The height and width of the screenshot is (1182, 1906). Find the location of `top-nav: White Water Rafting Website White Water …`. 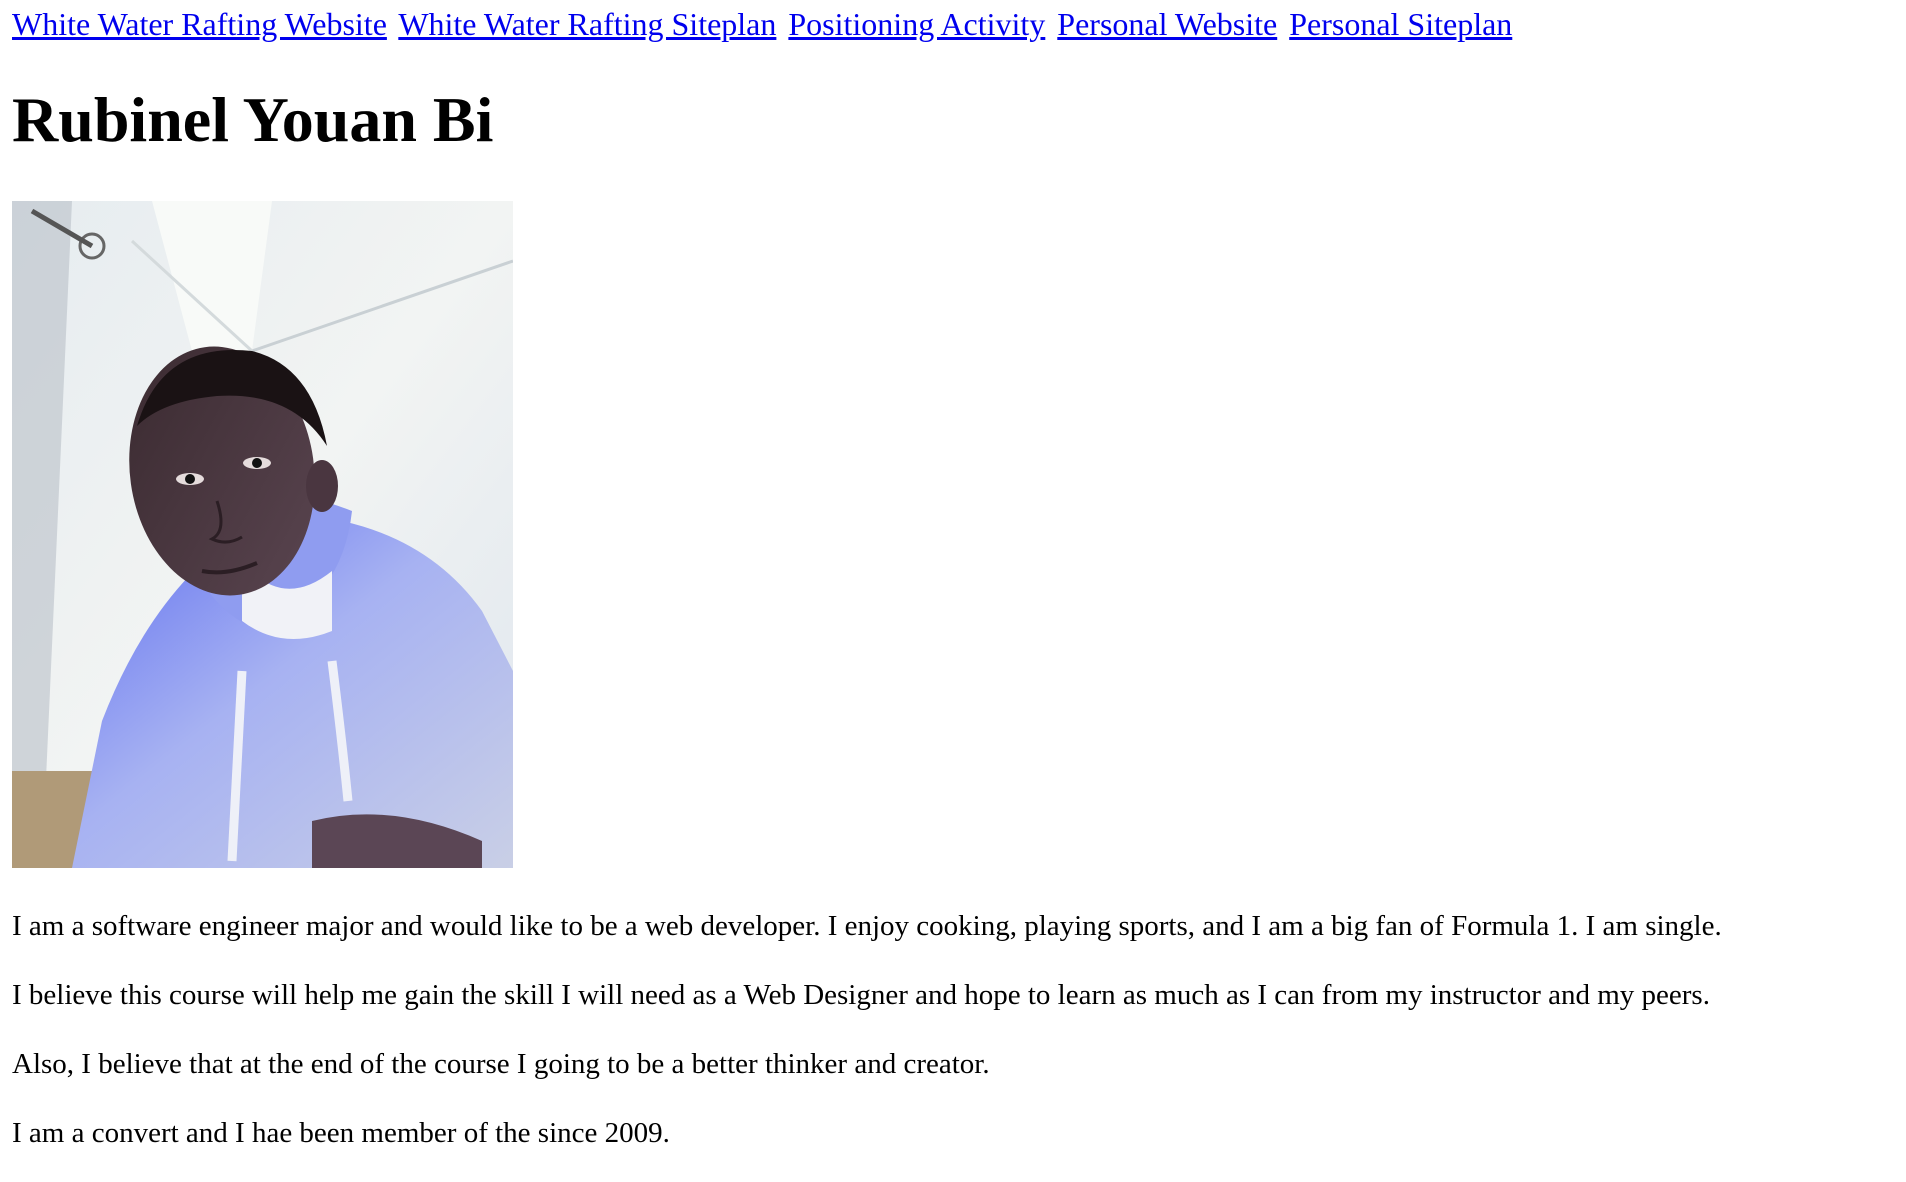

top-nav: White Water Rafting Website White Water … is located at coordinates (764, 24).